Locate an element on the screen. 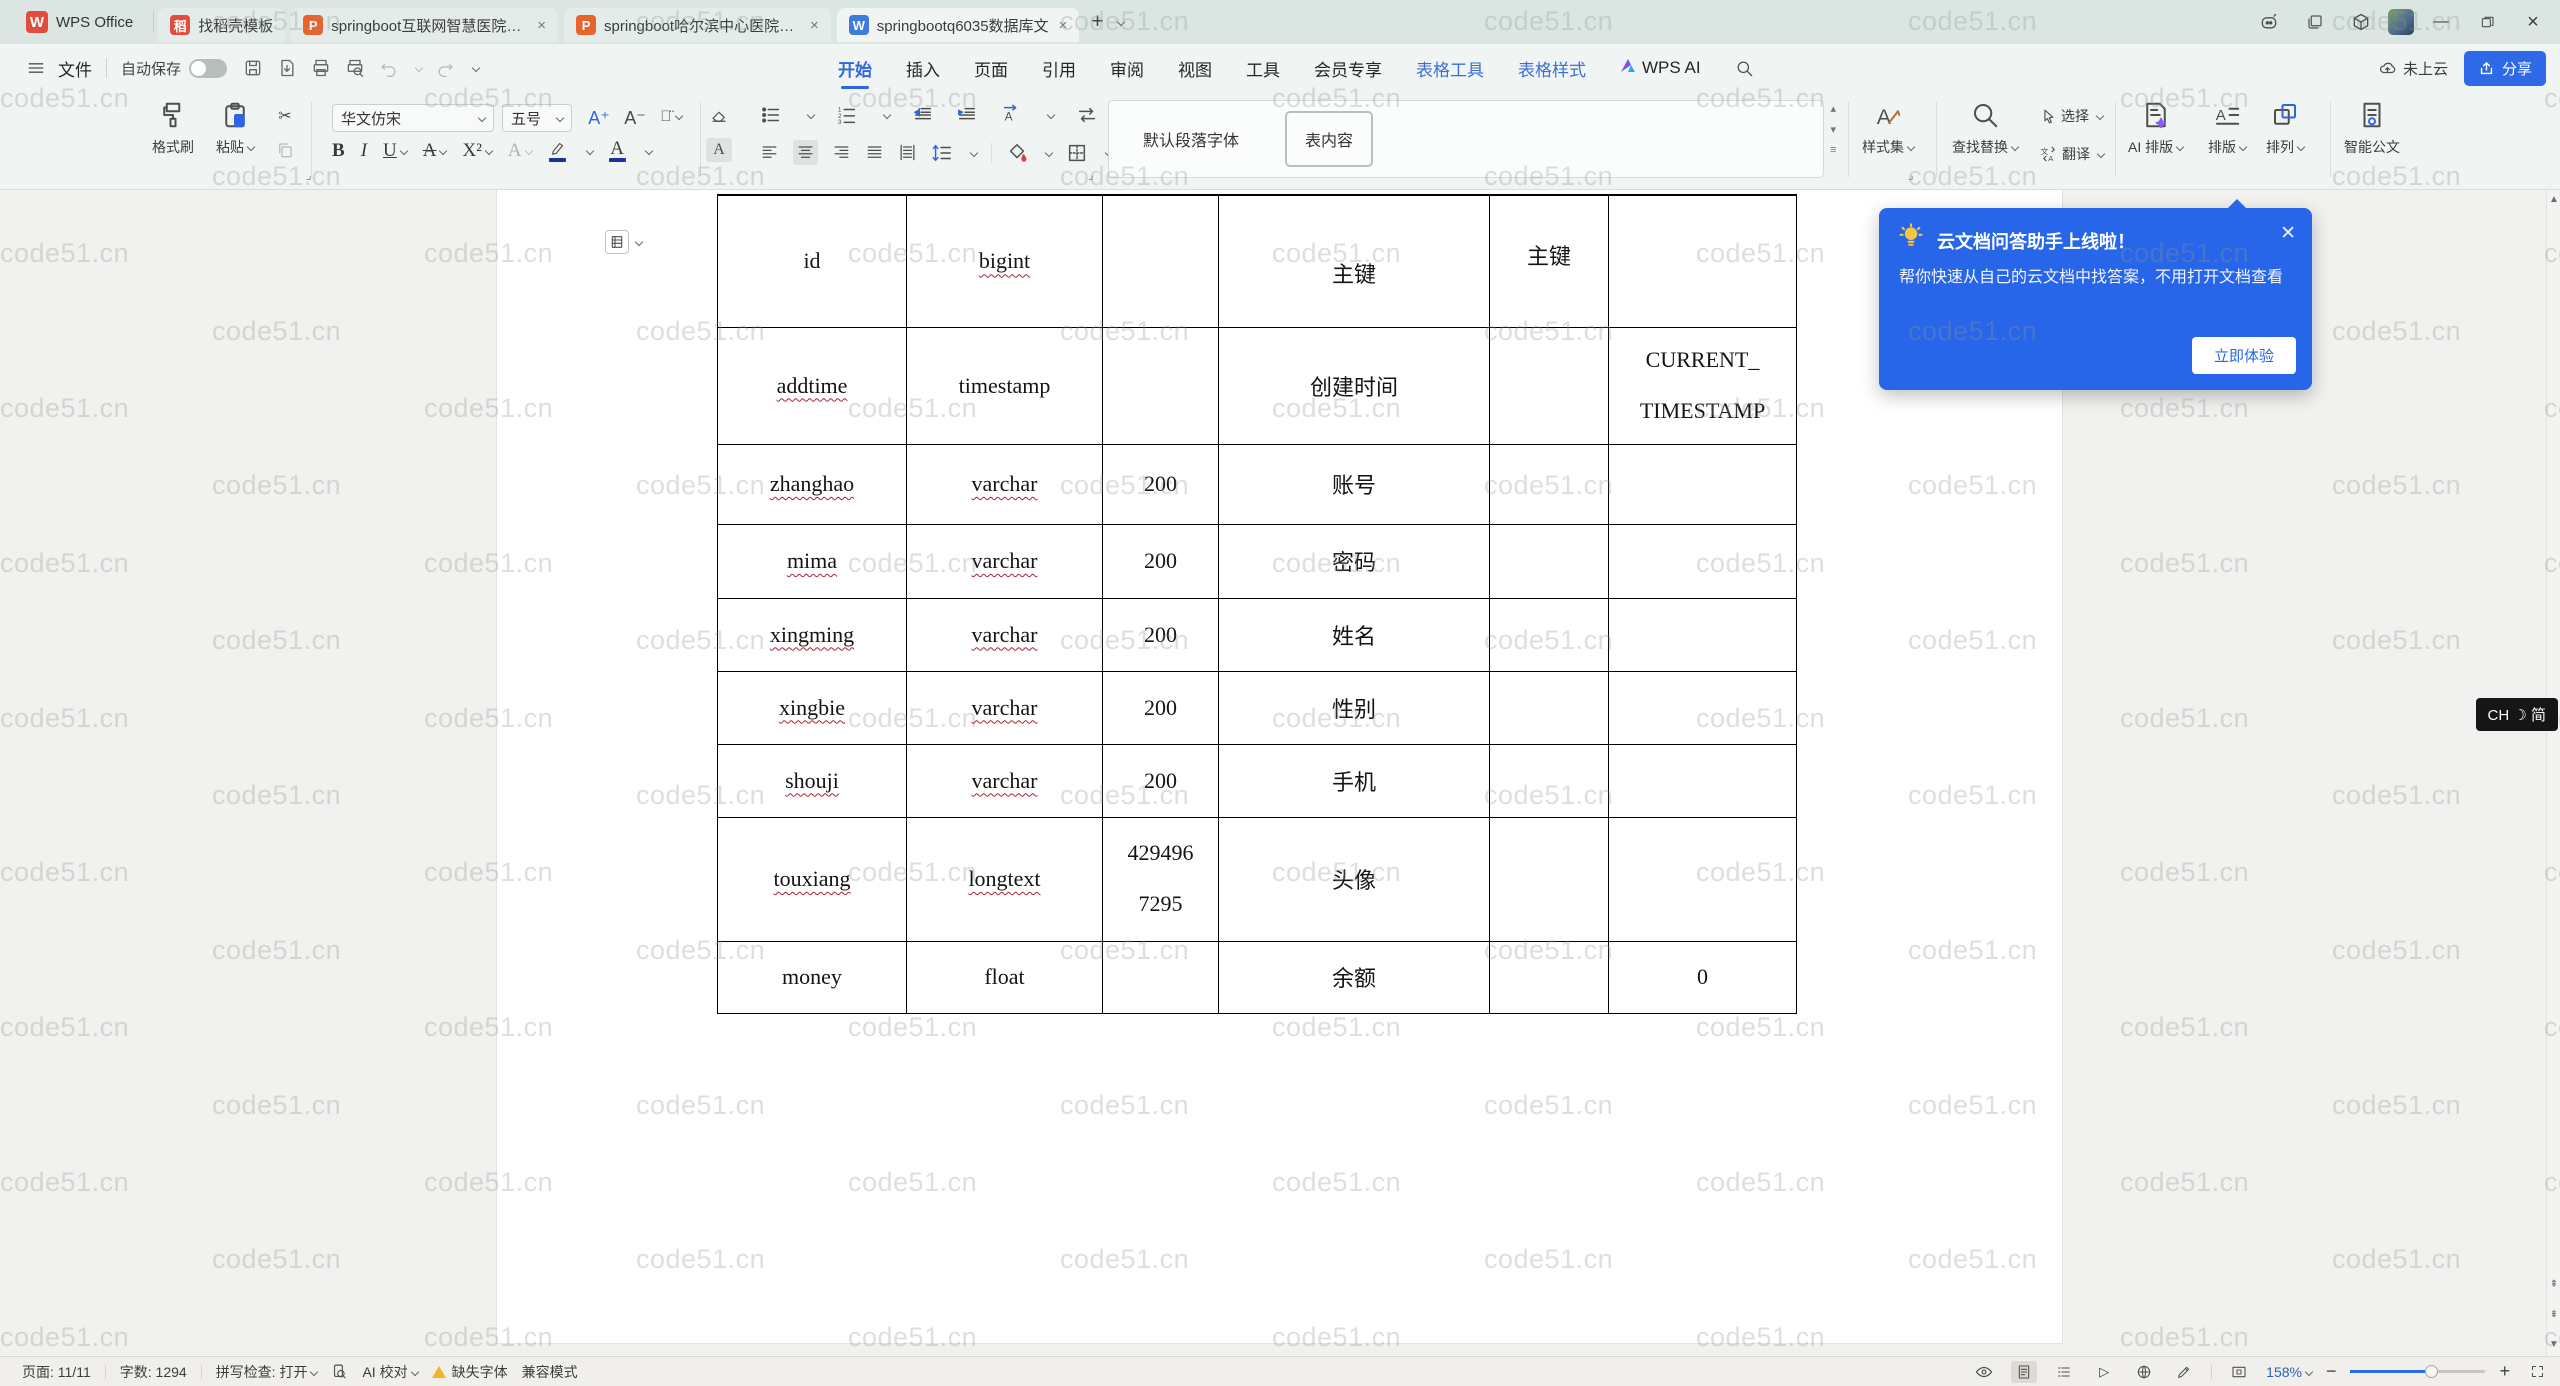  ime-indicator: CH ☽ 简 is located at coordinates (2516, 714).